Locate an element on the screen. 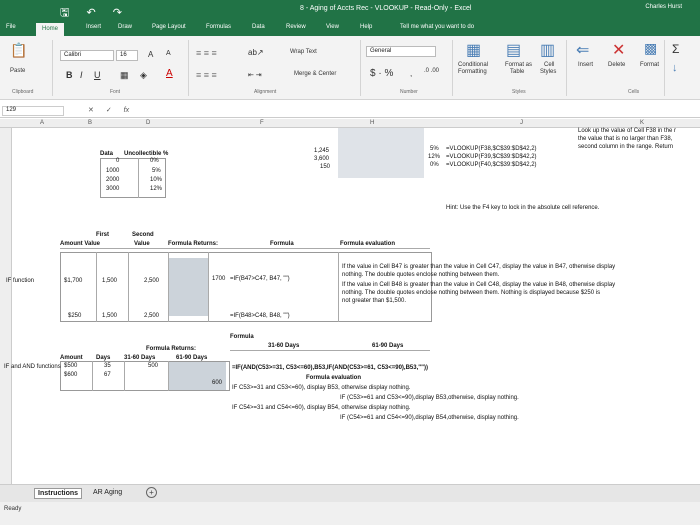 Image resolution: width=700 pixels, height=525 pixels. undo-icon: ↶ is located at coordinates (90, 13).